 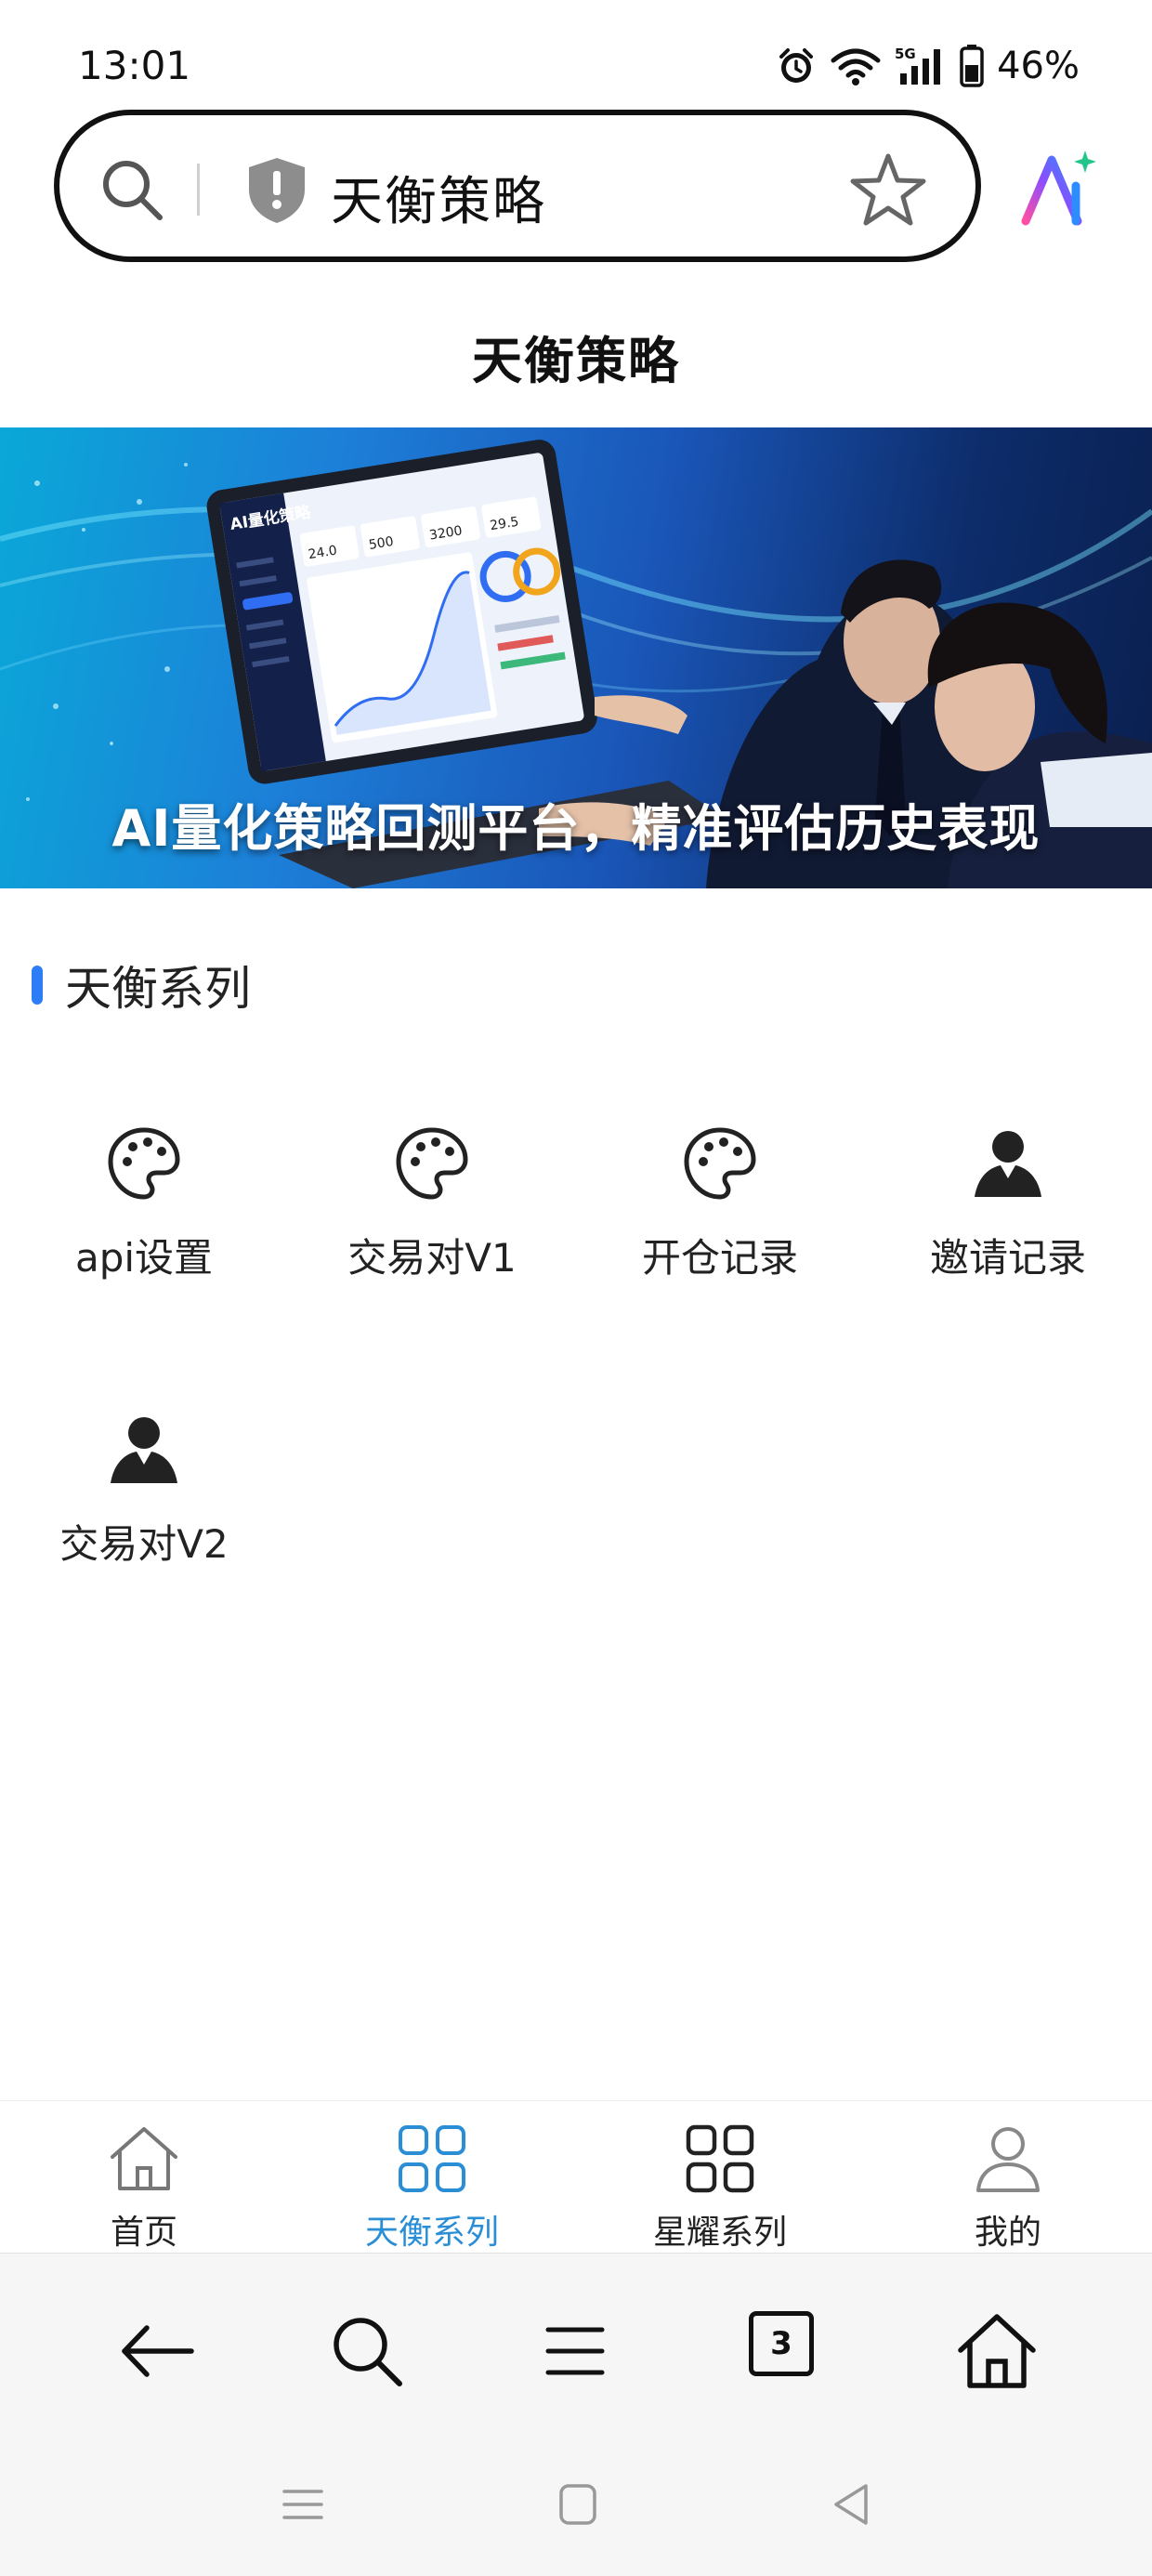 I want to click on tab-tianheng-series: 天衡系列, so click(x=432, y=2177).